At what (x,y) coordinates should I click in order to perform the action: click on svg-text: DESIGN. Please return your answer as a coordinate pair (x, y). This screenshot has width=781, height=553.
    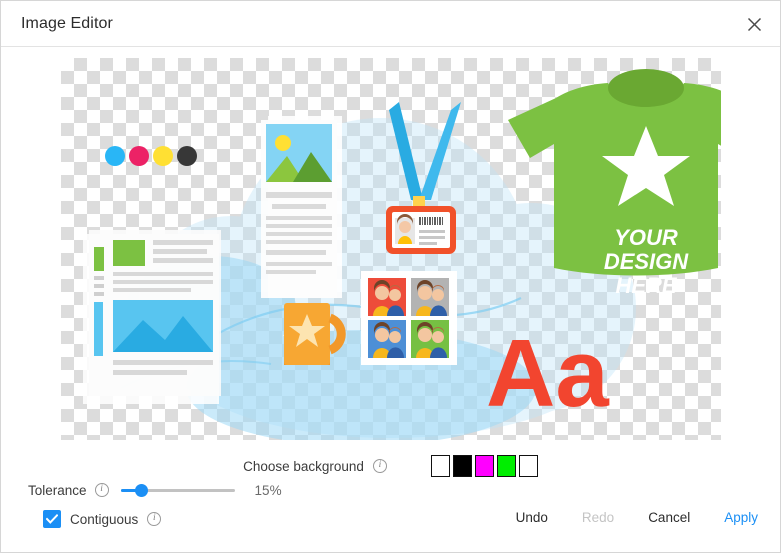
    Looking at the image, I should click on (646, 261).